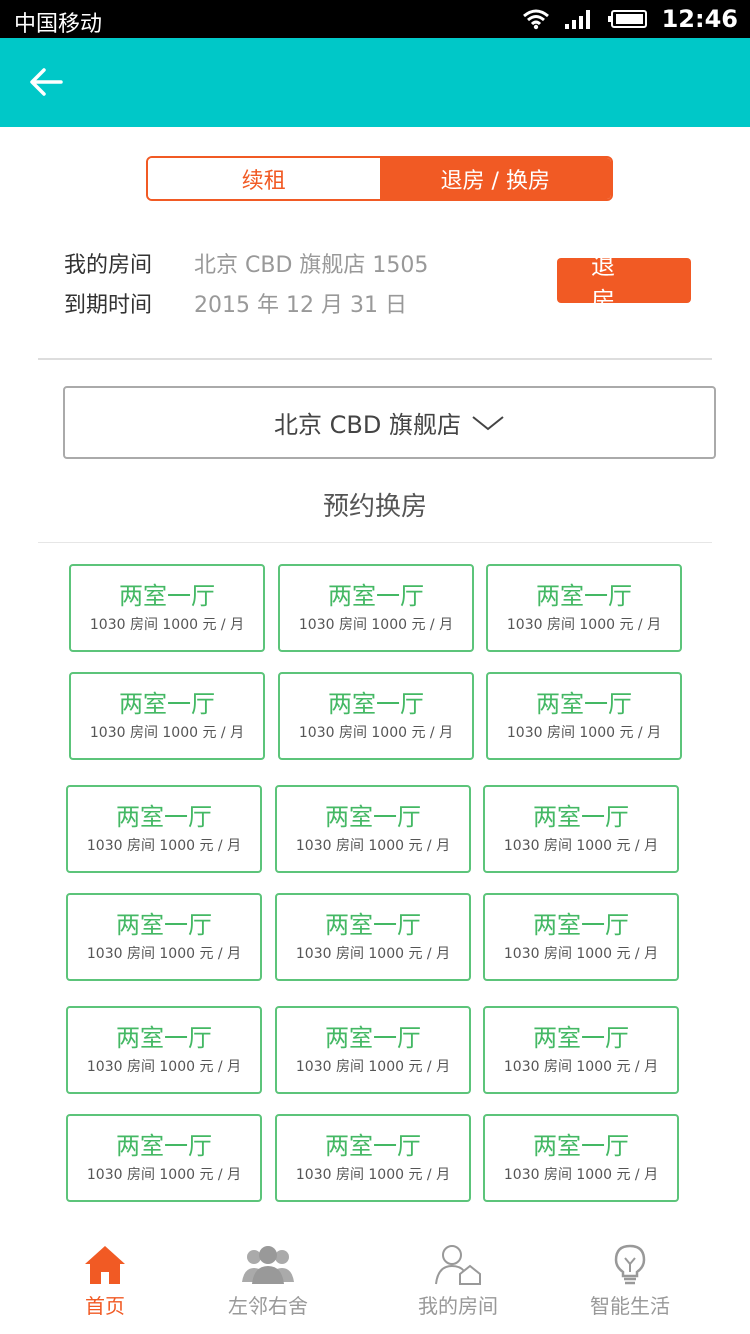 Image resolution: width=750 pixels, height=1334 pixels. Describe the element at coordinates (627, 19) in the screenshot. I see `battery-icon` at that location.